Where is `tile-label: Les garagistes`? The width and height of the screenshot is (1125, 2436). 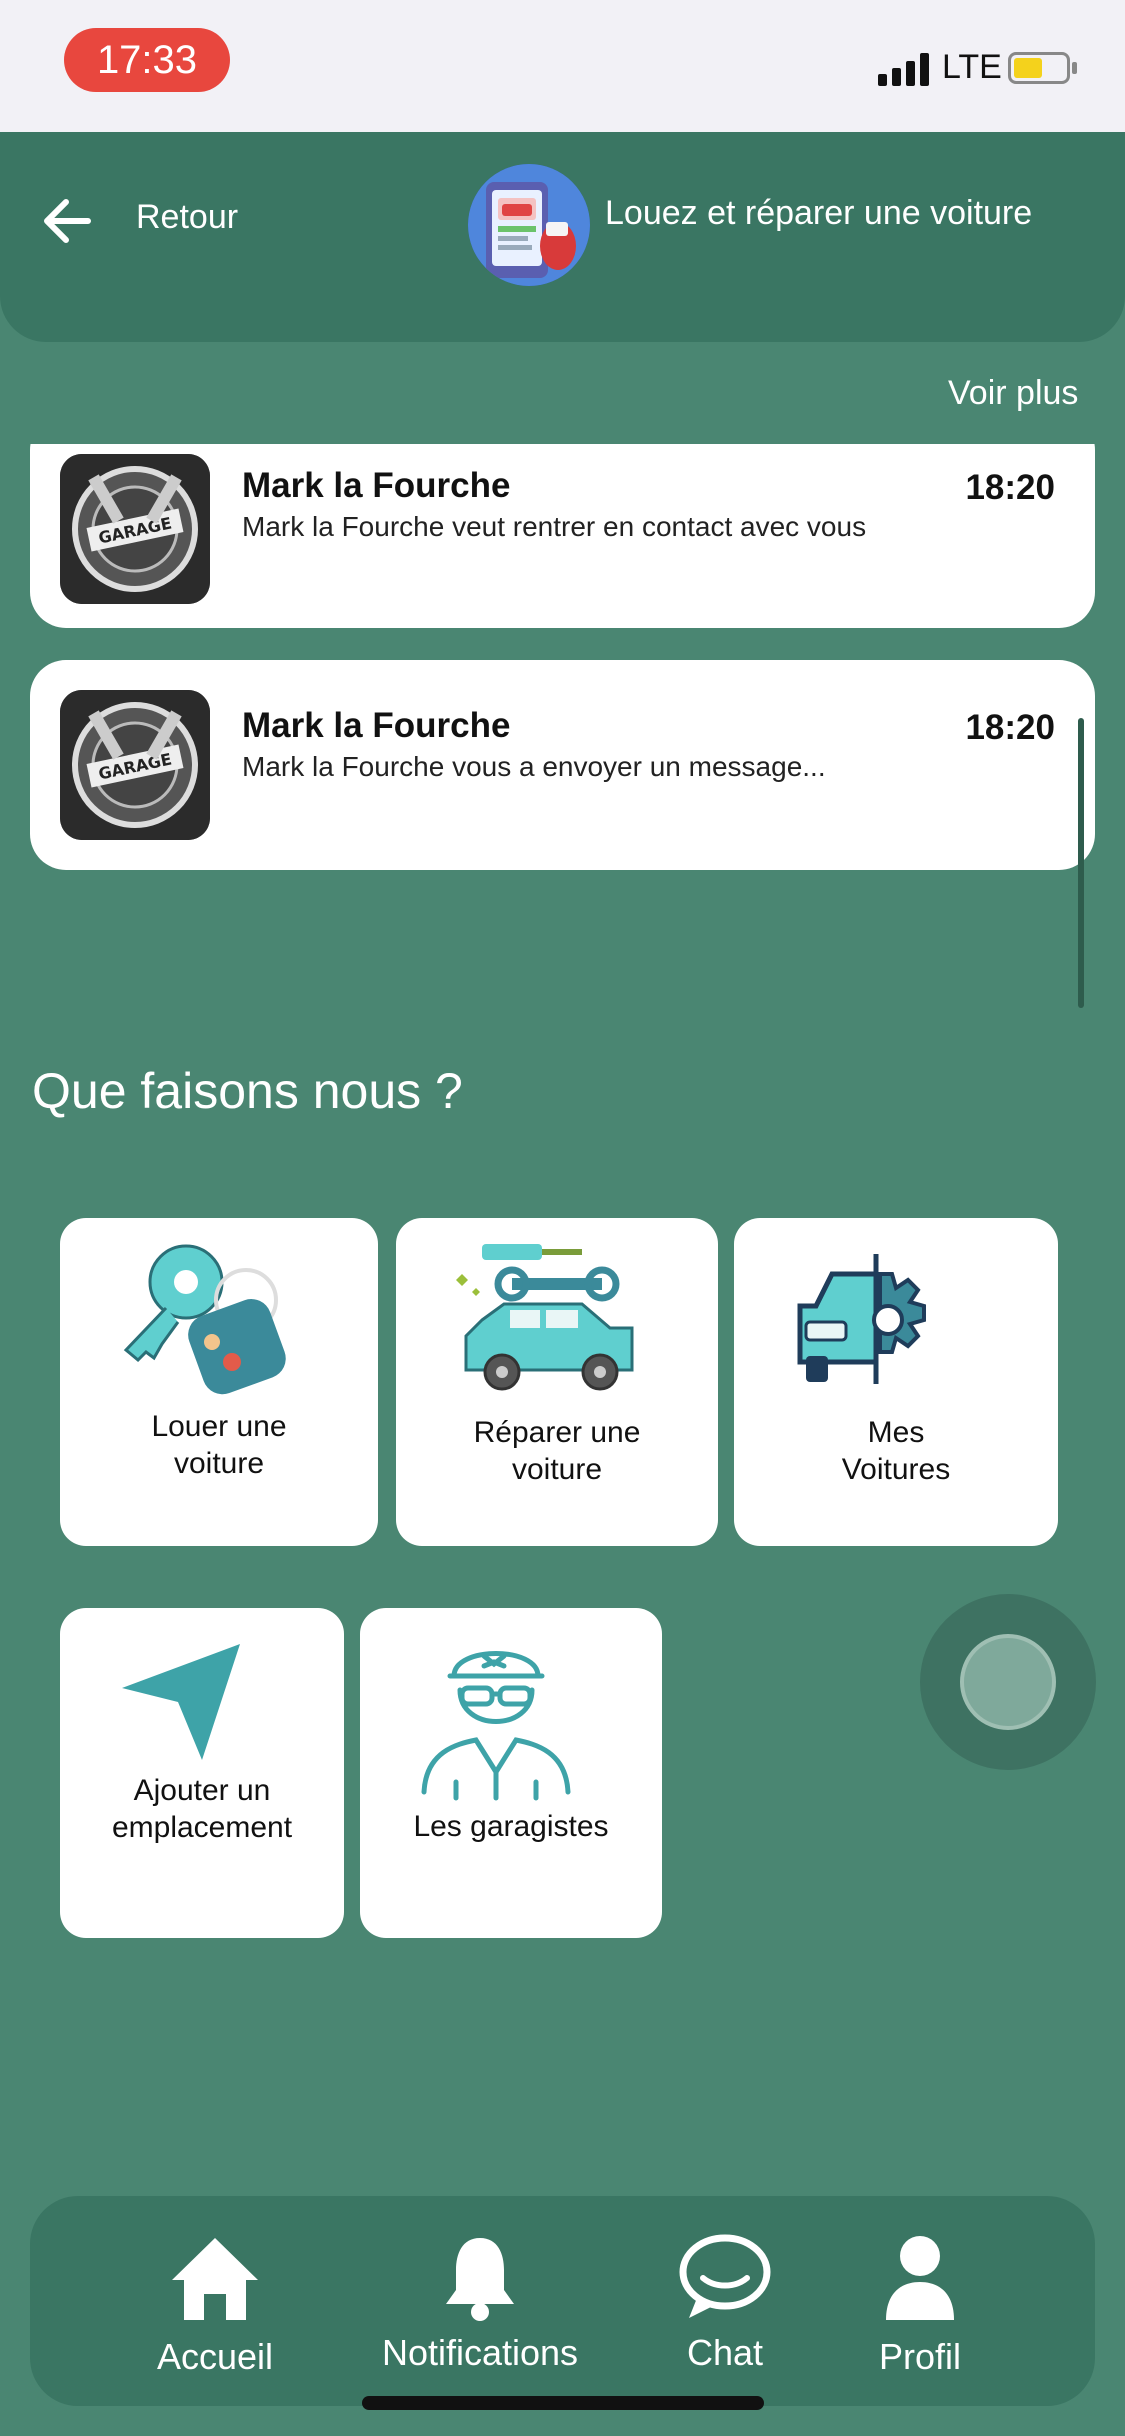 tile-label: Les garagistes is located at coordinates (511, 1826).